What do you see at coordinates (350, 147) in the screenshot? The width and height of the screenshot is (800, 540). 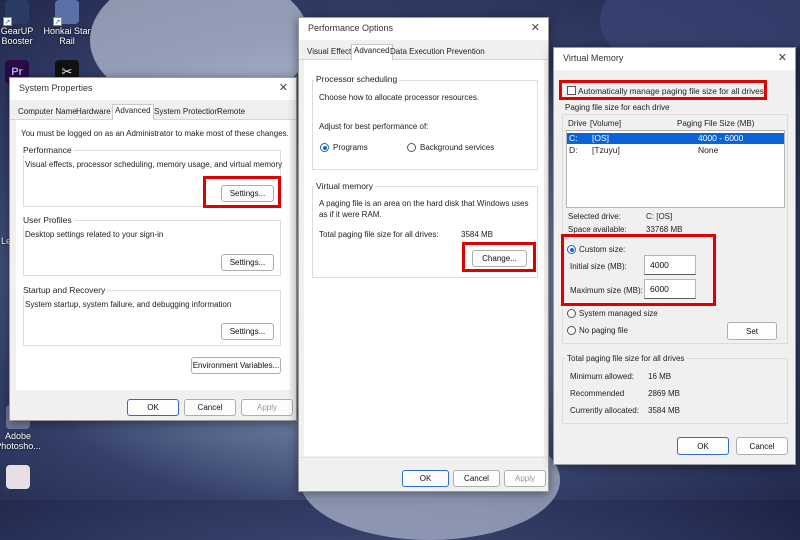 I see `programs-label: Programs` at bounding box center [350, 147].